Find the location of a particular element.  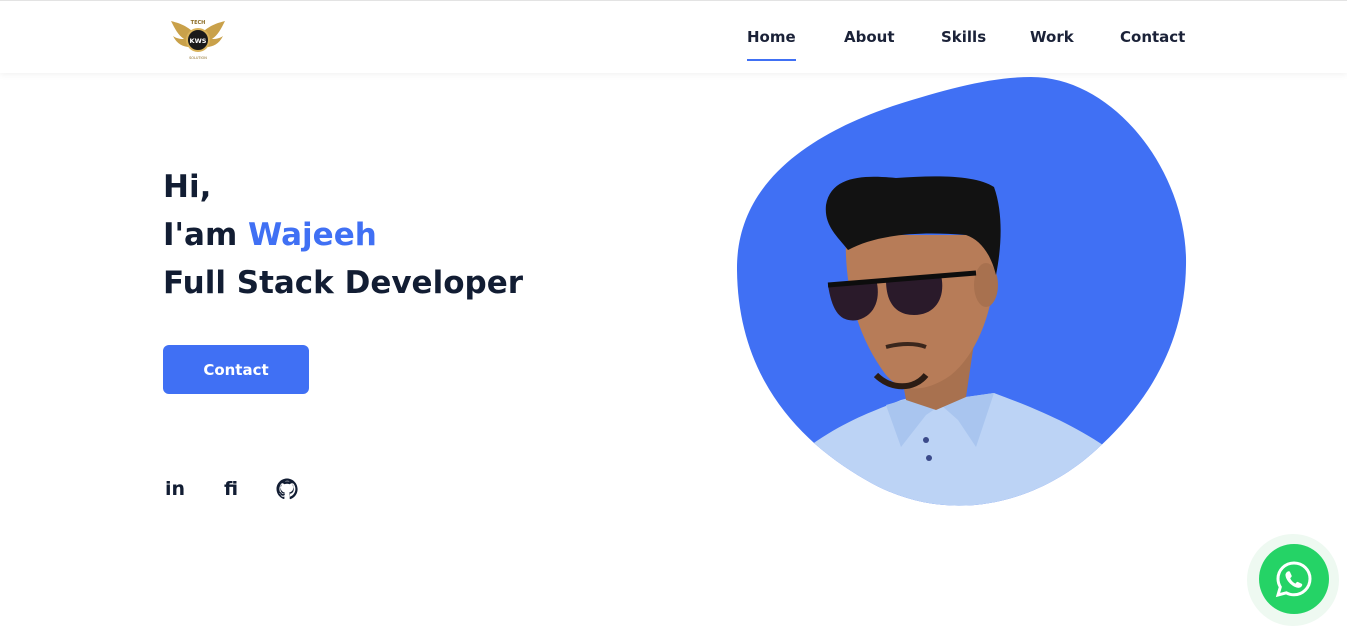

hero-text: Hi, I'am Wajeeh Full Stack Developer is located at coordinates (343, 235).